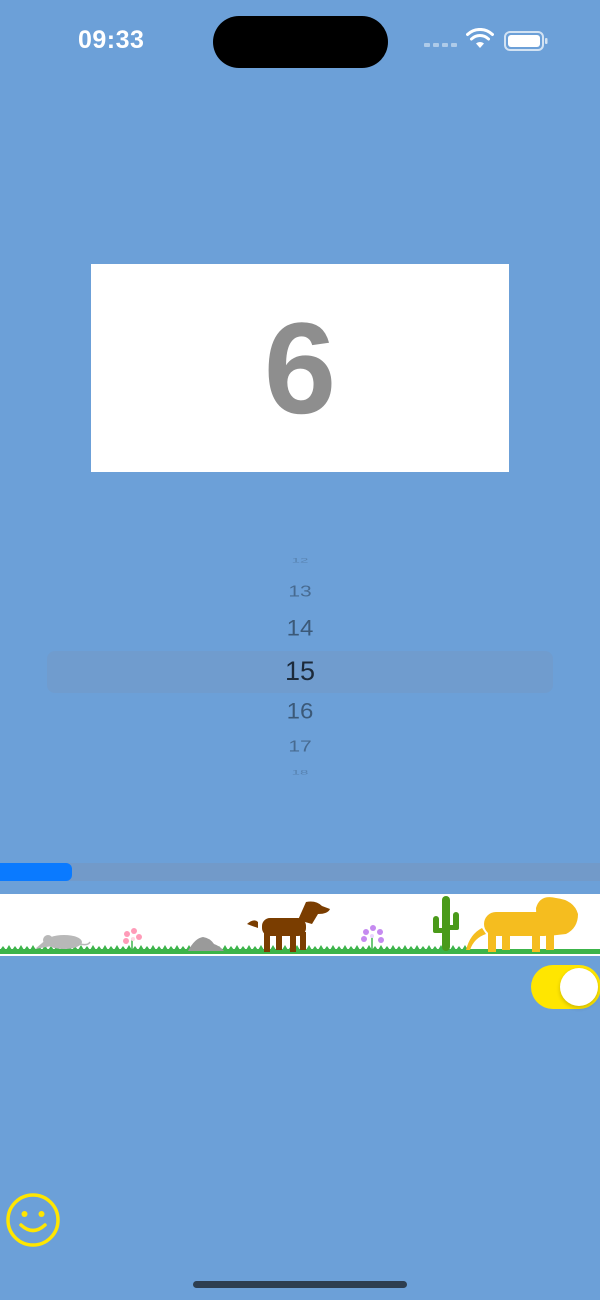 Image resolution: width=600 pixels, height=1300 pixels. I want to click on picker-row: 16, so click(300, 712).